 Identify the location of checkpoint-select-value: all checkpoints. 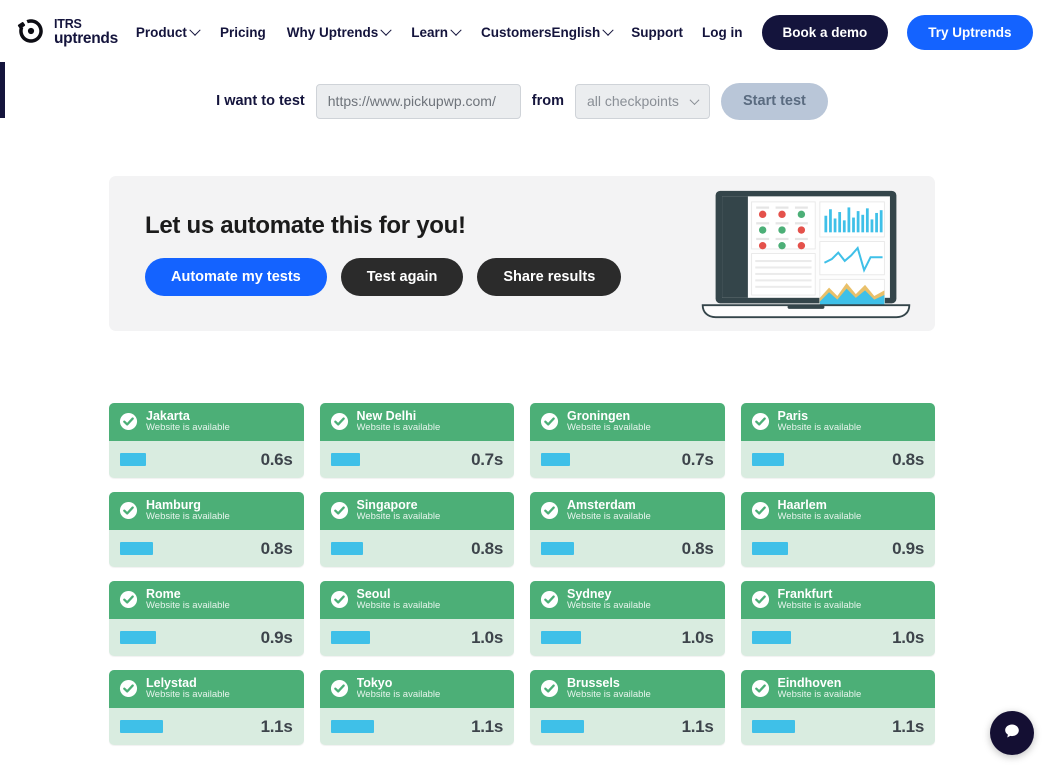
(633, 101).